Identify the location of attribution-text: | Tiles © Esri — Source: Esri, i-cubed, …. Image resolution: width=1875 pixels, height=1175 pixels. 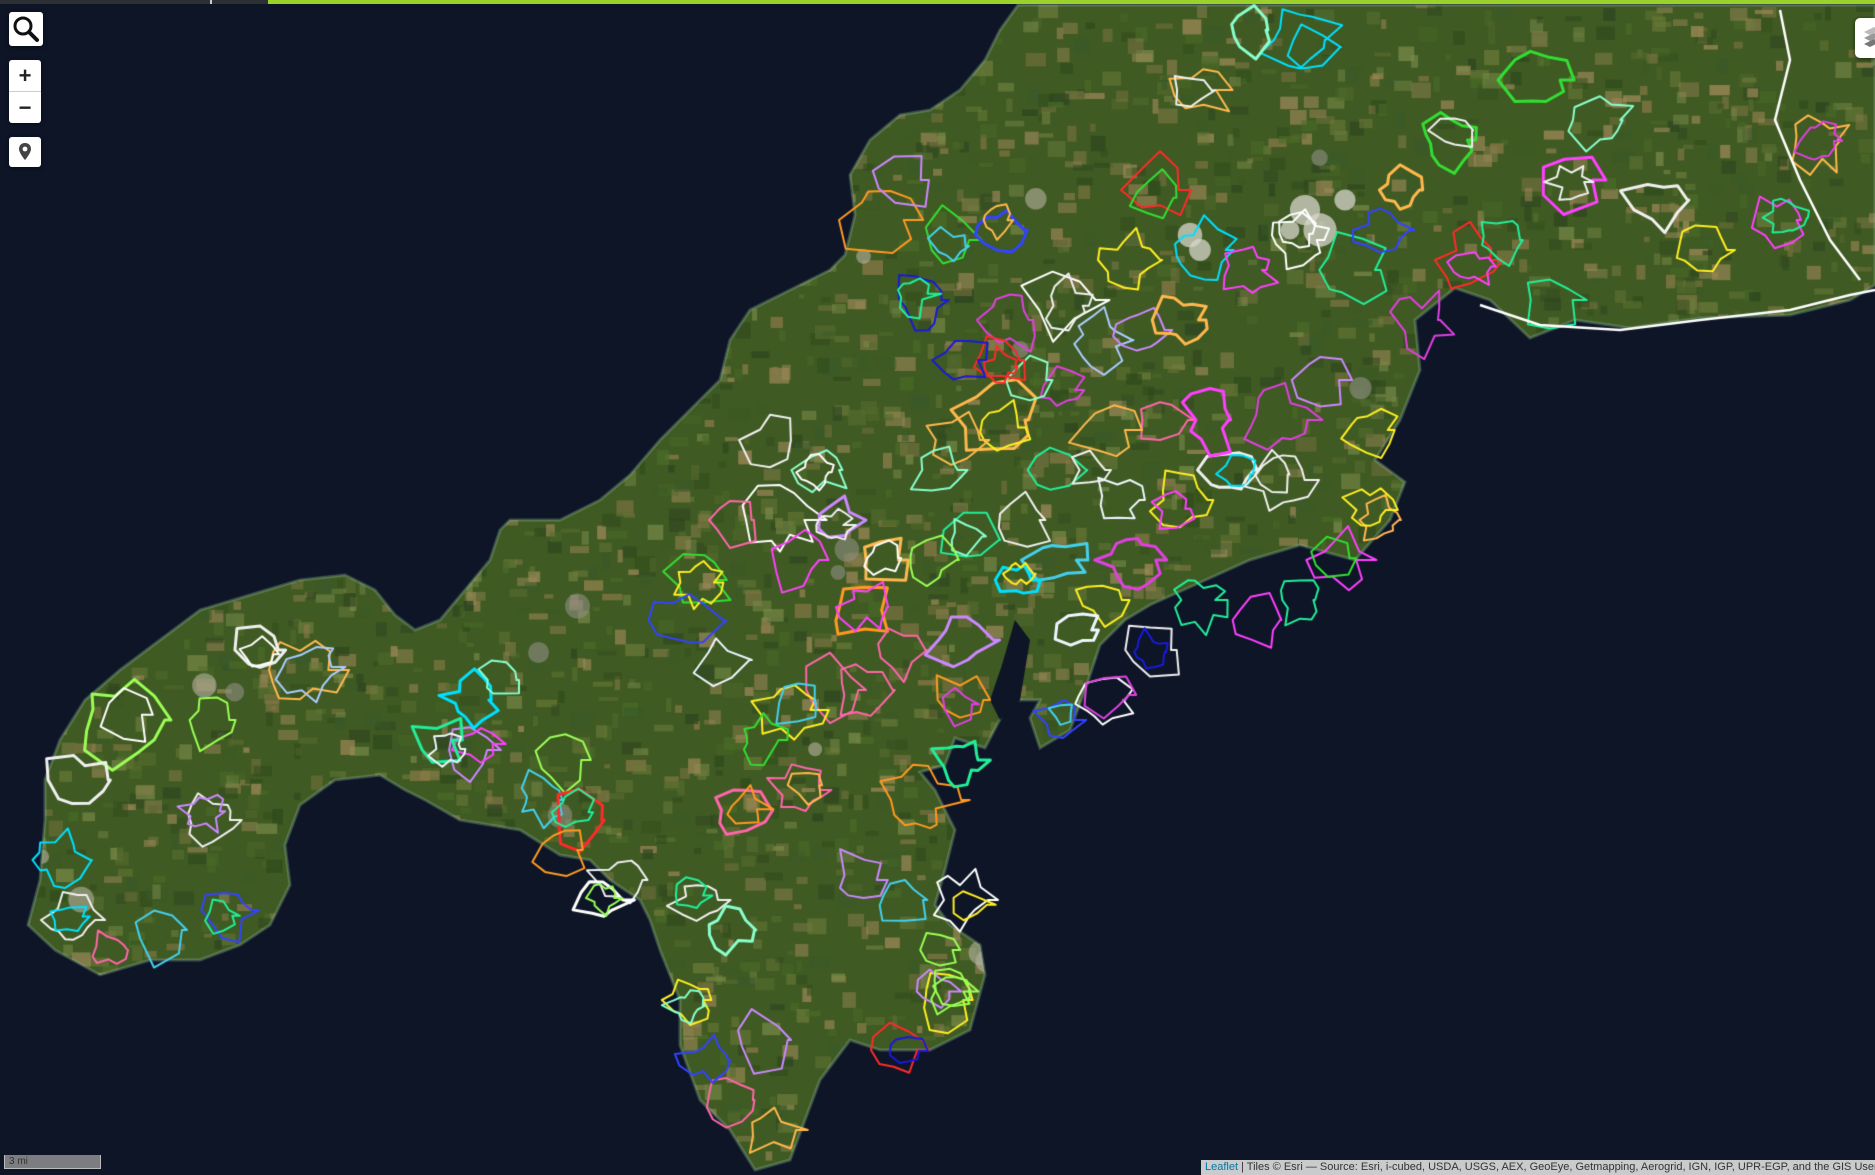
(1556, 1167).